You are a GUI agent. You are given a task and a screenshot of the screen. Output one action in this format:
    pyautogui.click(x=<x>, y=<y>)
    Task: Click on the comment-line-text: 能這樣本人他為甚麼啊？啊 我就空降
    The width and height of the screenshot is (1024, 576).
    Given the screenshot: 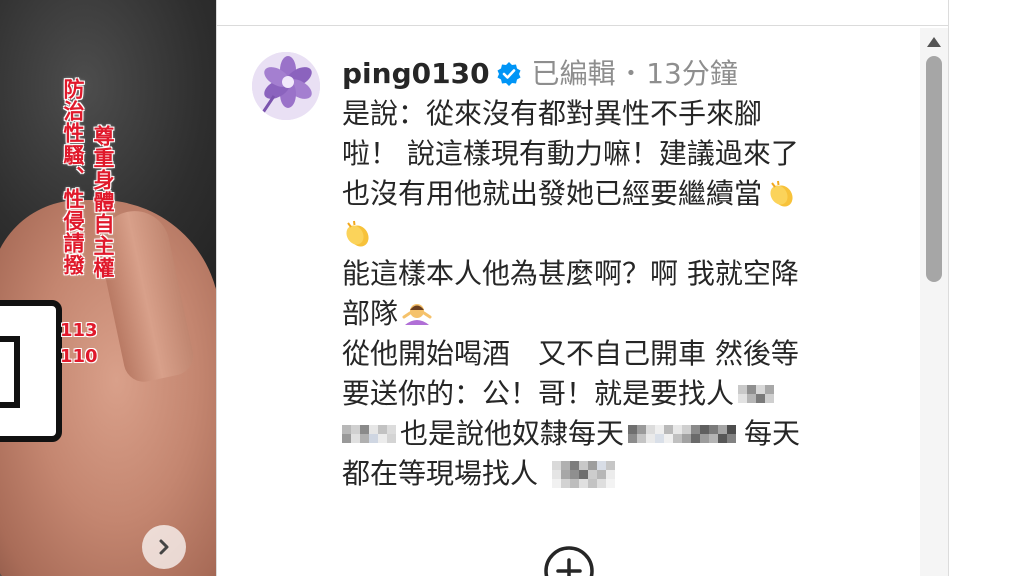 What is the action you would take?
    pyautogui.click(x=570, y=273)
    